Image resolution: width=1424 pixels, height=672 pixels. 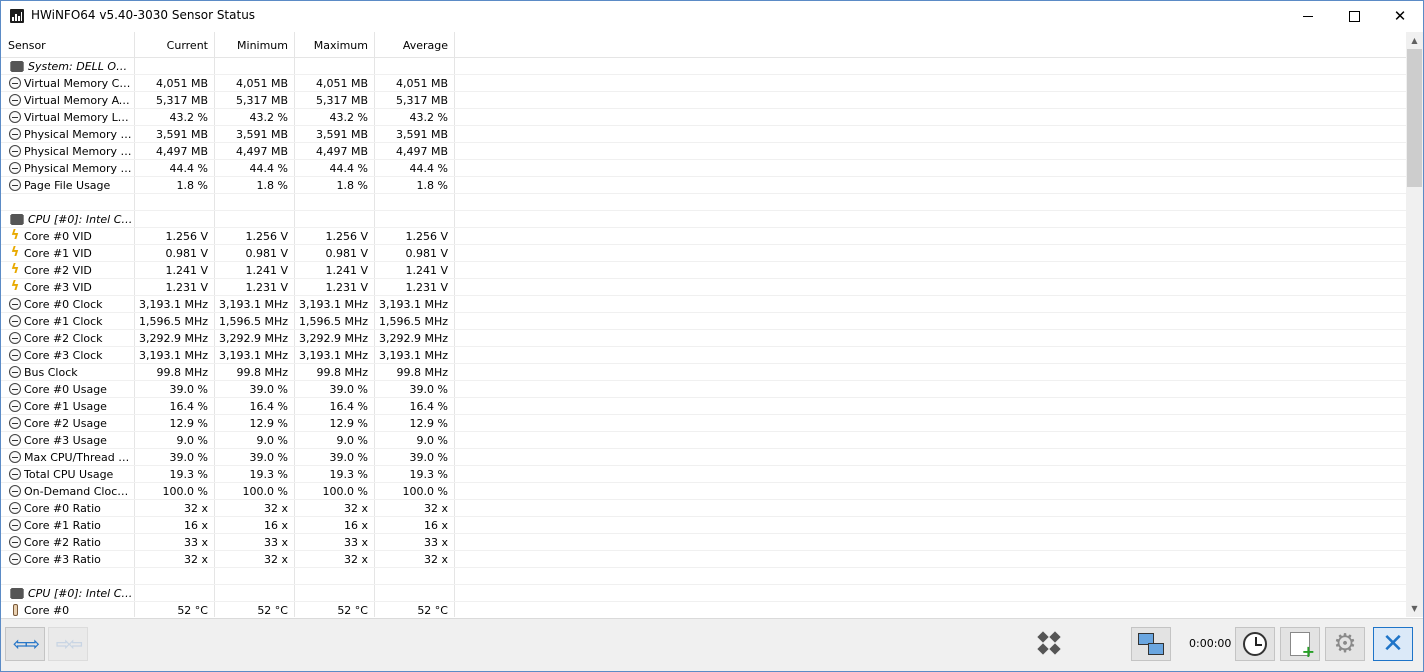 What do you see at coordinates (335, 609) in the screenshot?
I see `maximum-value: 52 °C` at bounding box center [335, 609].